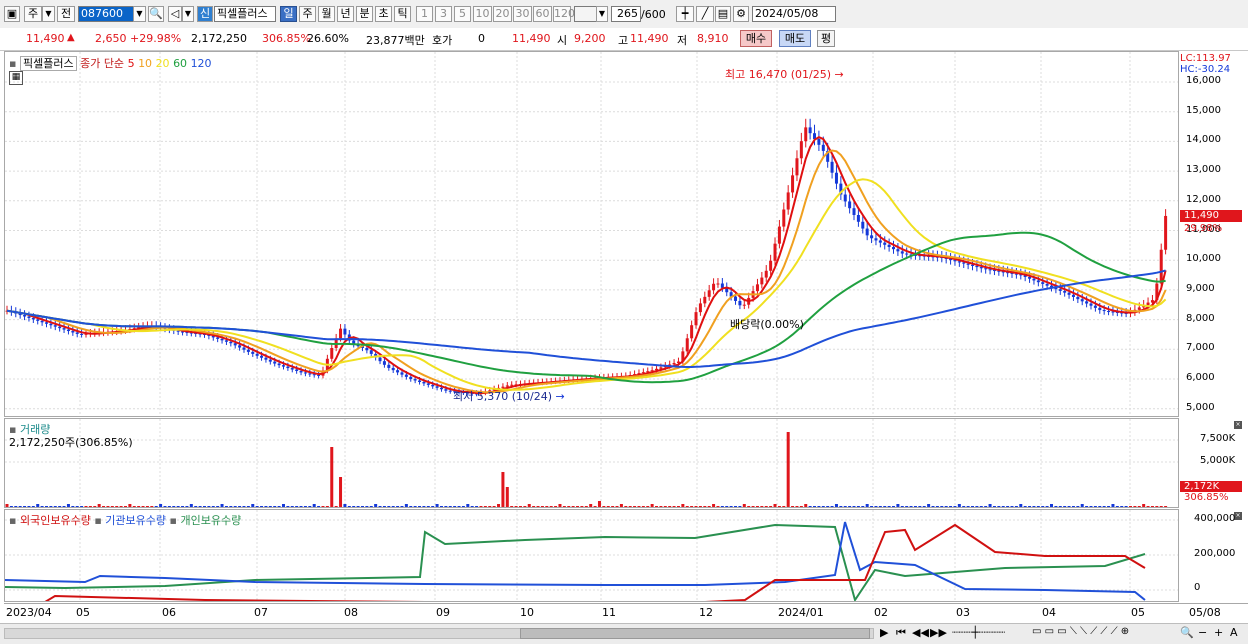  What do you see at coordinates (219, 38) in the screenshot?
I see `volume-value: 2,172,250` at bounding box center [219, 38].